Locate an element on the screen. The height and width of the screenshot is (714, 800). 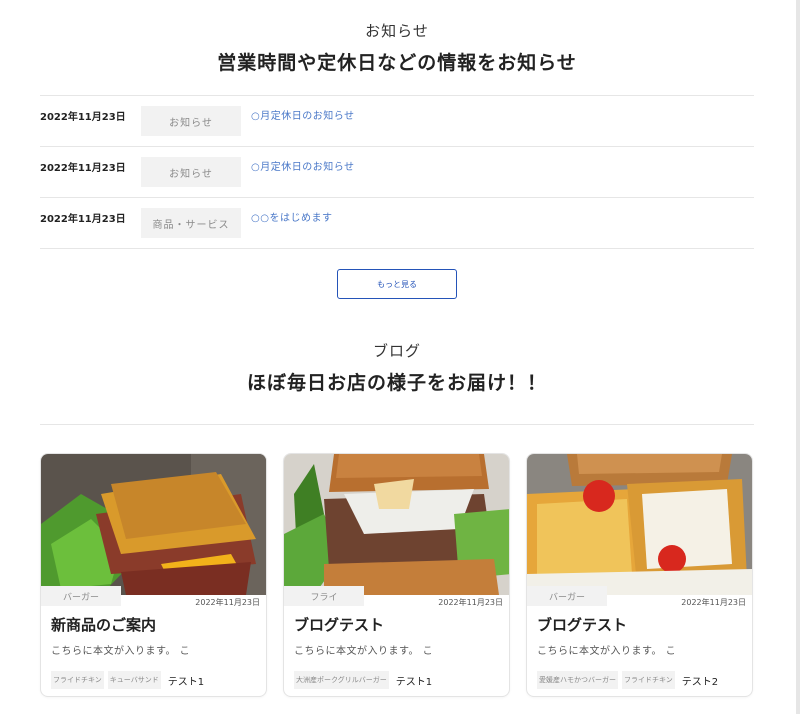
blog-section-header: ブログ ほぼ毎日お店の様子をお届け！！ is located at coordinates (397, 367).